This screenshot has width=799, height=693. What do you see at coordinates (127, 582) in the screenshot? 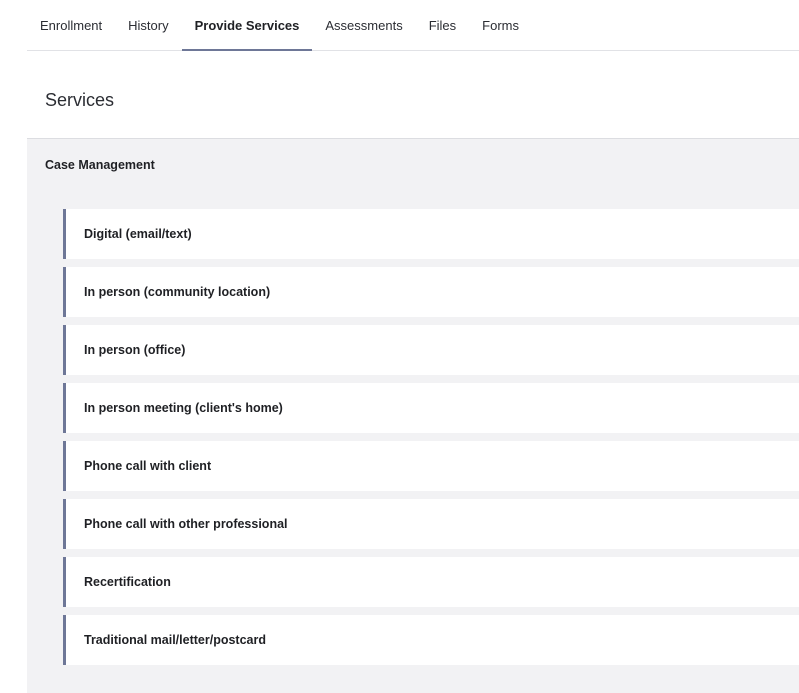
I see `service-item-label: Recertification` at bounding box center [127, 582].